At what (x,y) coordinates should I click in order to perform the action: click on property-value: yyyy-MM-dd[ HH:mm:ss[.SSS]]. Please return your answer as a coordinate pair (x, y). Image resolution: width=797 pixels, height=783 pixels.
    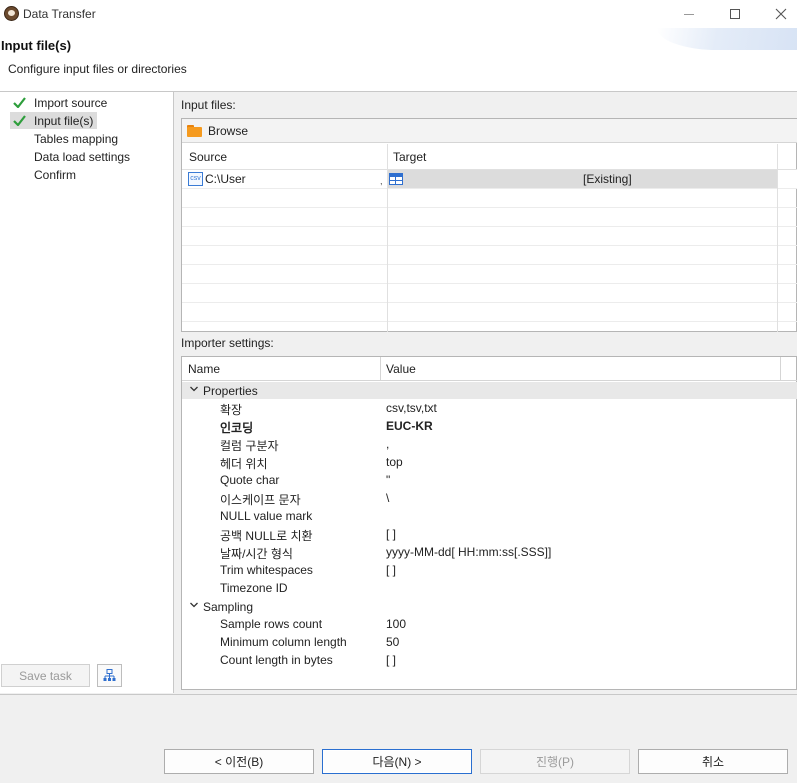
    Looking at the image, I should click on (468, 552).